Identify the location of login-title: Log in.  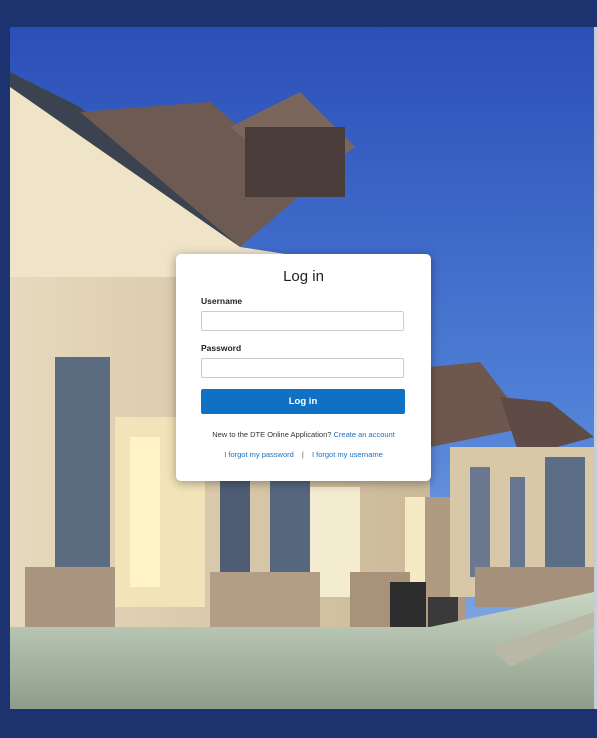
(303, 276).